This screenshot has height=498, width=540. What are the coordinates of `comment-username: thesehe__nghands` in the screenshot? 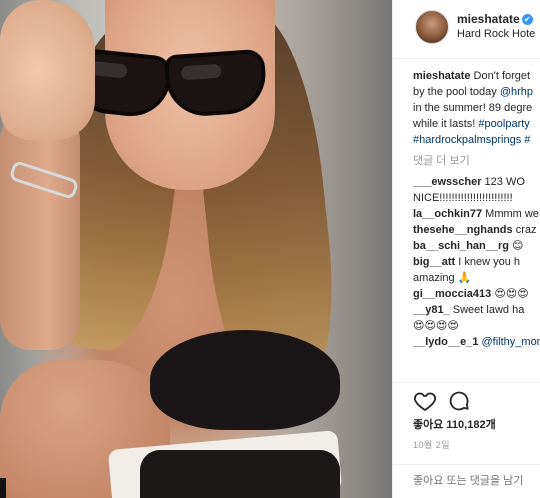 It's located at (463, 230).